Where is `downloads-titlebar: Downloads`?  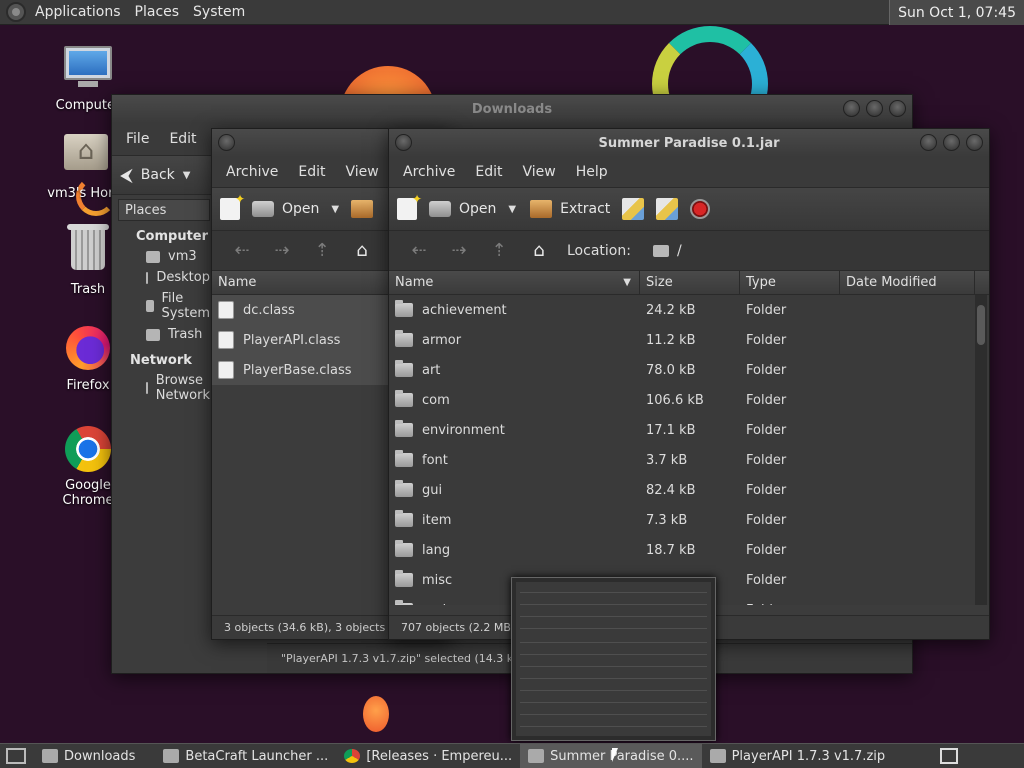 downloads-titlebar: Downloads is located at coordinates (512, 109).